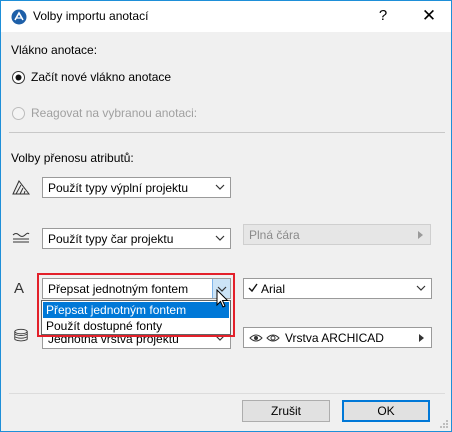 Image resolution: width=452 pixels, height=432 pixels. What do you see at coordinates (19, 17) in the screenshot?
I see `archicad-app-icon` at bounding box center [19, 17].